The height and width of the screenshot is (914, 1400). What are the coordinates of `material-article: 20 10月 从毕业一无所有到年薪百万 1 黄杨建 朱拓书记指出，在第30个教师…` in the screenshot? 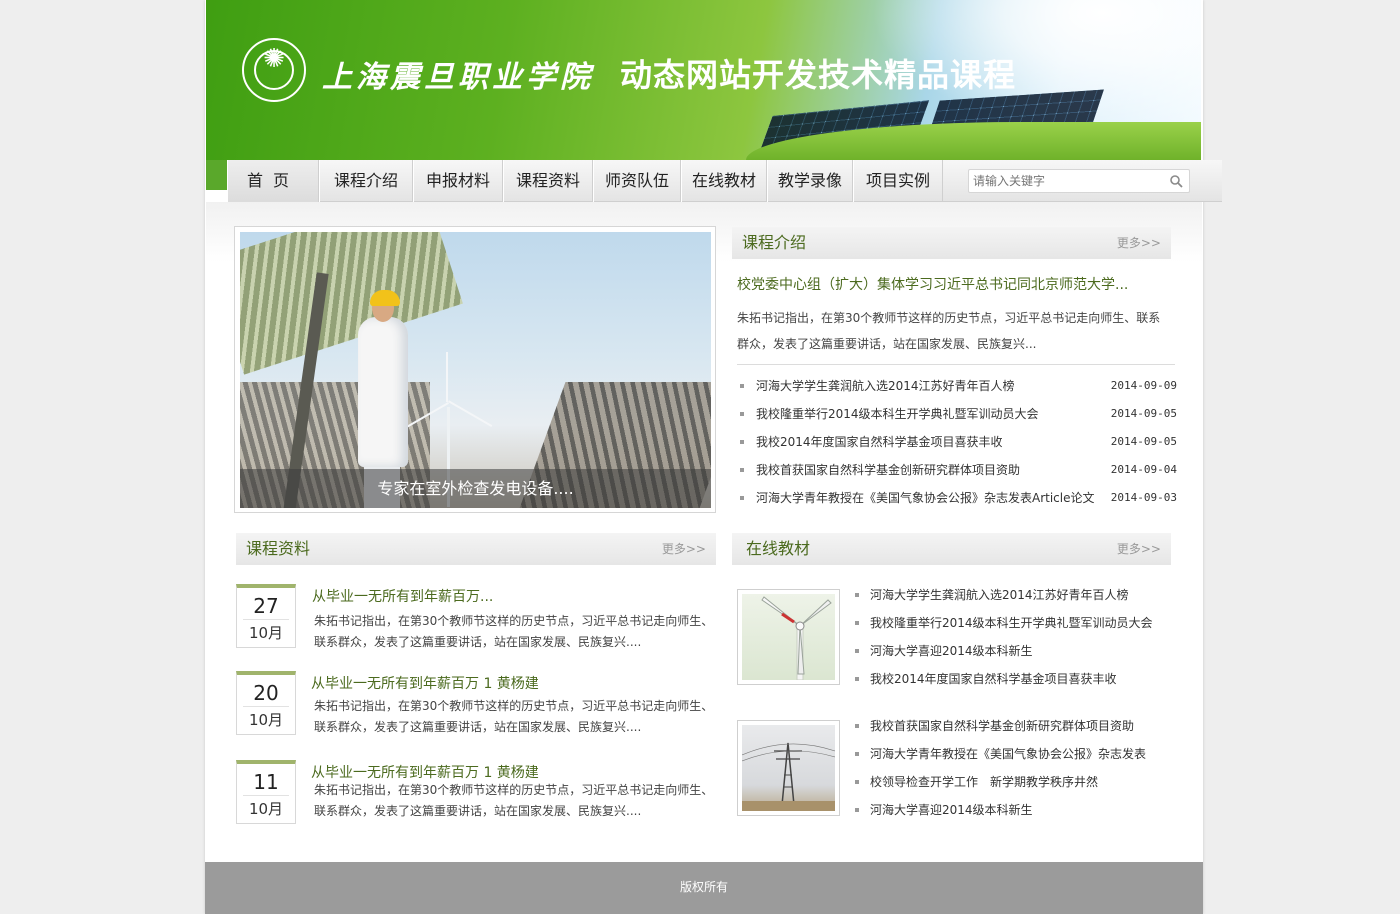 It's located at (476, 706).